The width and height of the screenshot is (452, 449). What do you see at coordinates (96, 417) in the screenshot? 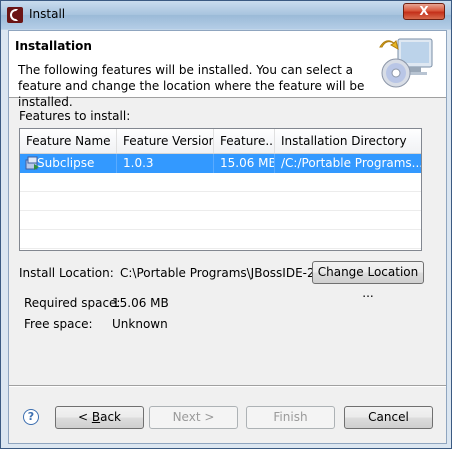
I see `back-button-mnemonic: B` at bounding box center [96, 417].